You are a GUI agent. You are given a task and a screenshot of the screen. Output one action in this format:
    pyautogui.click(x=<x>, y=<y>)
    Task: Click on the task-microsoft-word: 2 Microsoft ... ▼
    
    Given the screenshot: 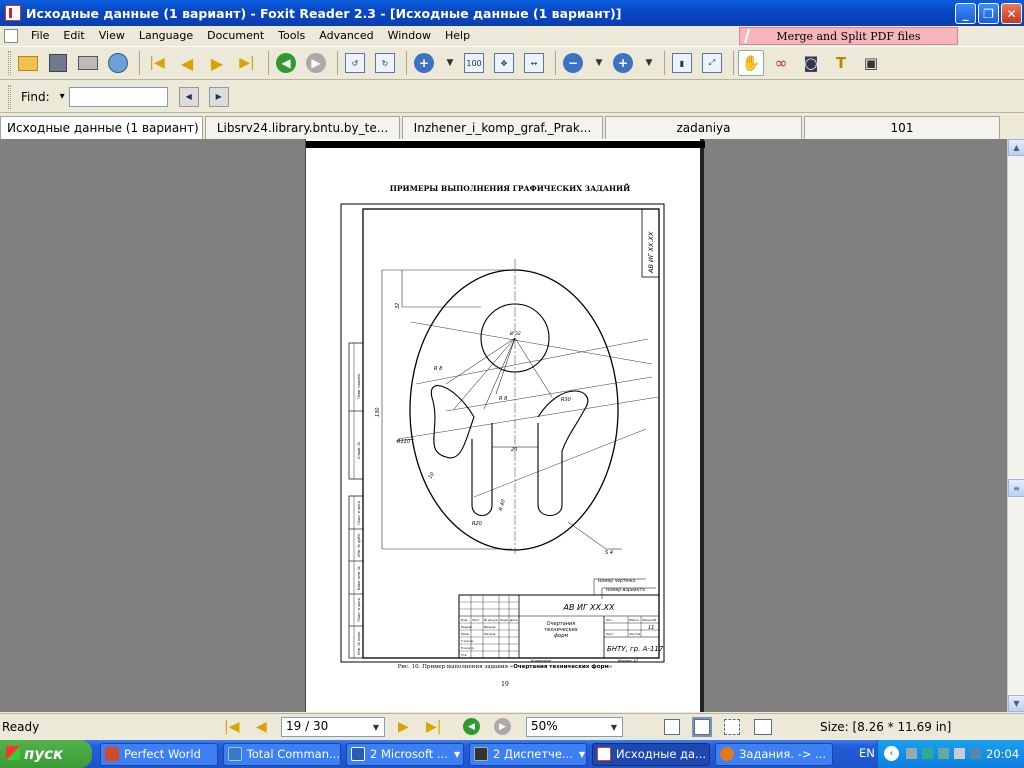 What is the action you would take?
    pyautogui.click(x=405, y=754)
    